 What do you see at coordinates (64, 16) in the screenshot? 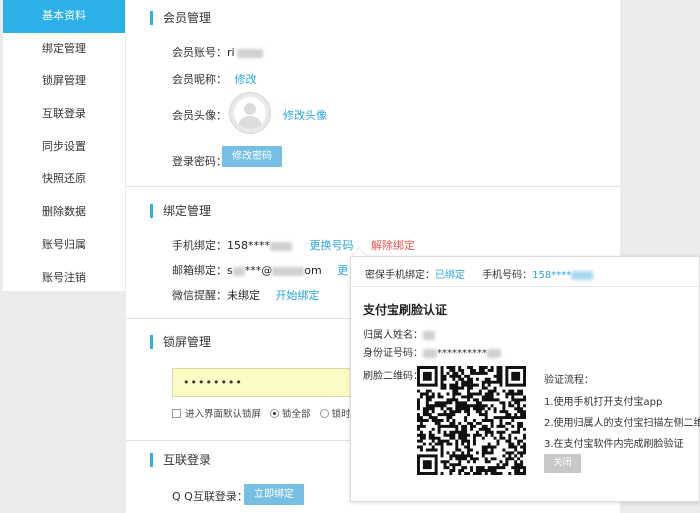
I see `sidebar-item-basic-info: 基本资料` at bounding box center [64, 16].